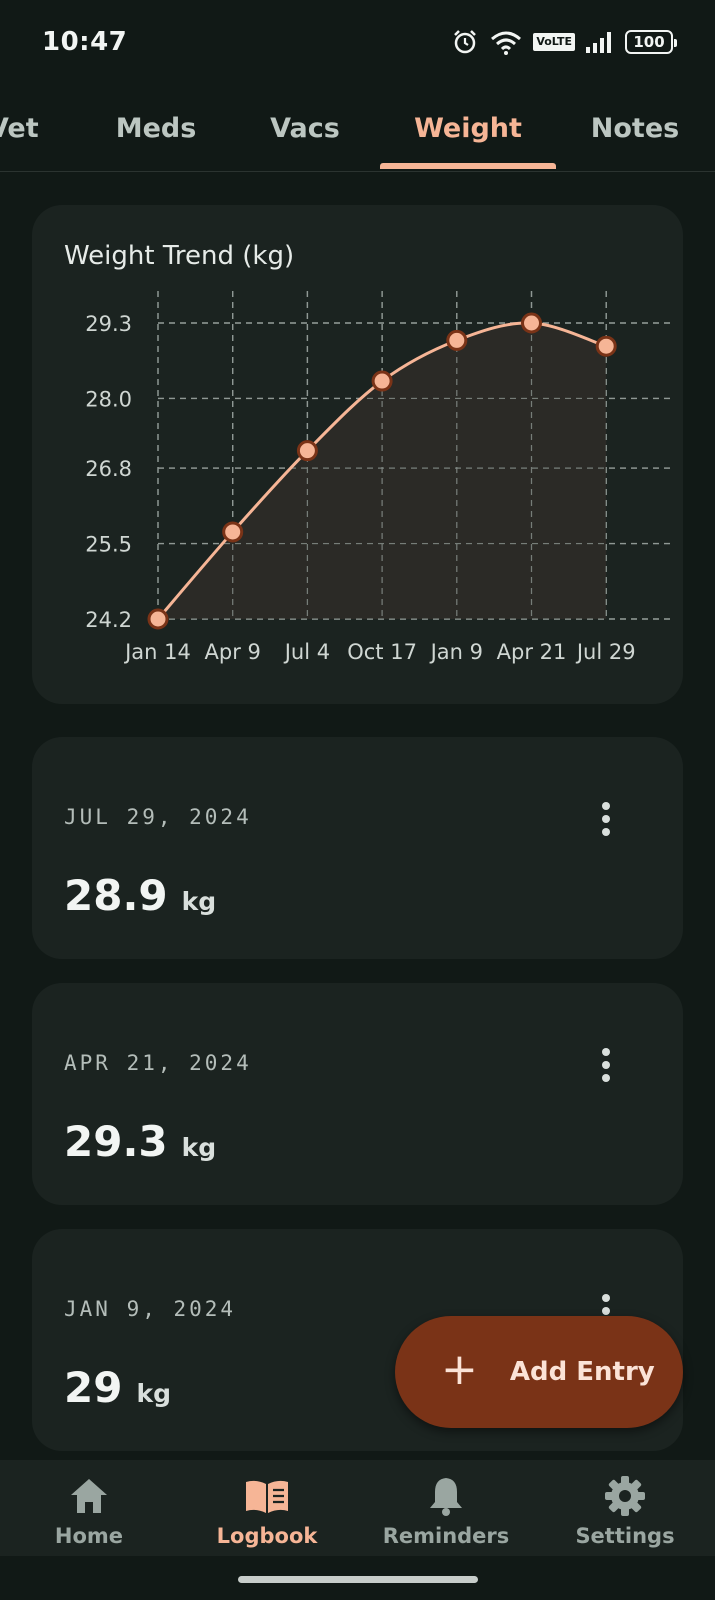 The image size is (715, 1600). What do you see at coordinates (625, 1536) in the screenshot?
I see `nav-label: Settings` at bounding box center [625, 1536].